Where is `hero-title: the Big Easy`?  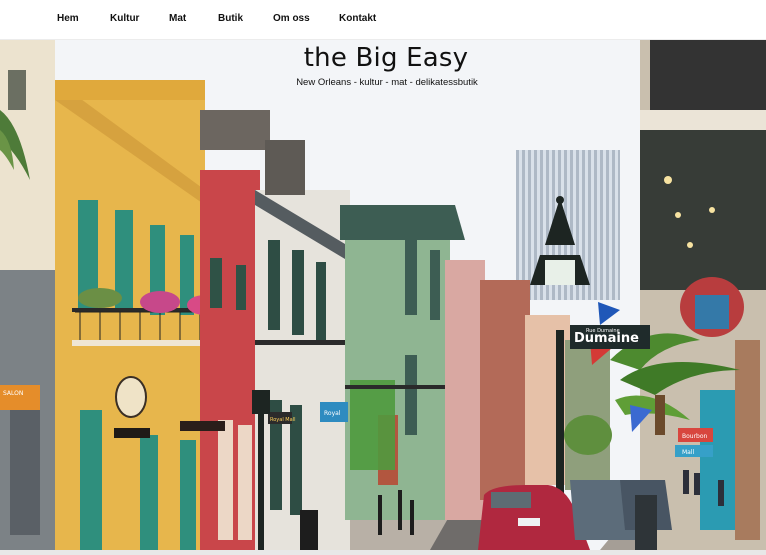 hero-title: the Big Easy is located at coordinates (386, 58).